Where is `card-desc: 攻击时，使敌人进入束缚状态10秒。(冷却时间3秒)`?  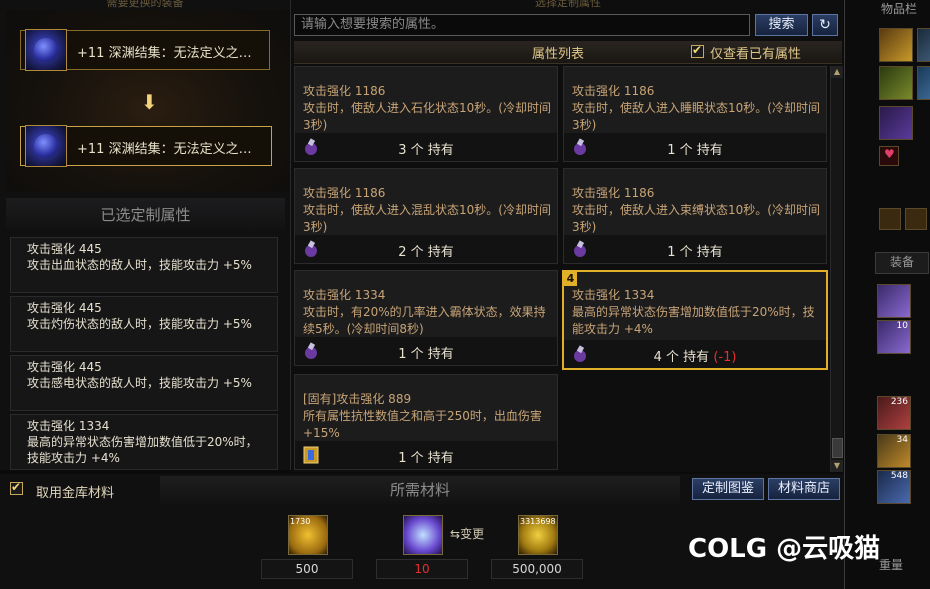 card-desc: 攻击时，使敌人进入束缚状态10秒。(冷却时间3秒) is located at coordinates (696, 218).